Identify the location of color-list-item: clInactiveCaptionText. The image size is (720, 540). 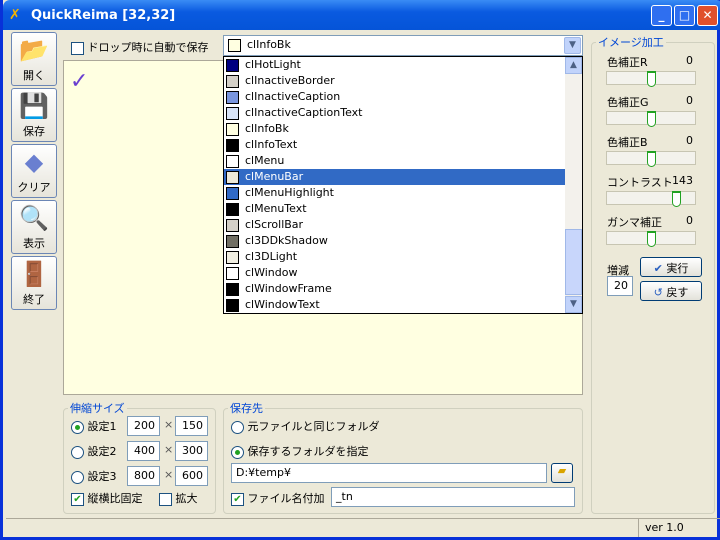
(403, 113).